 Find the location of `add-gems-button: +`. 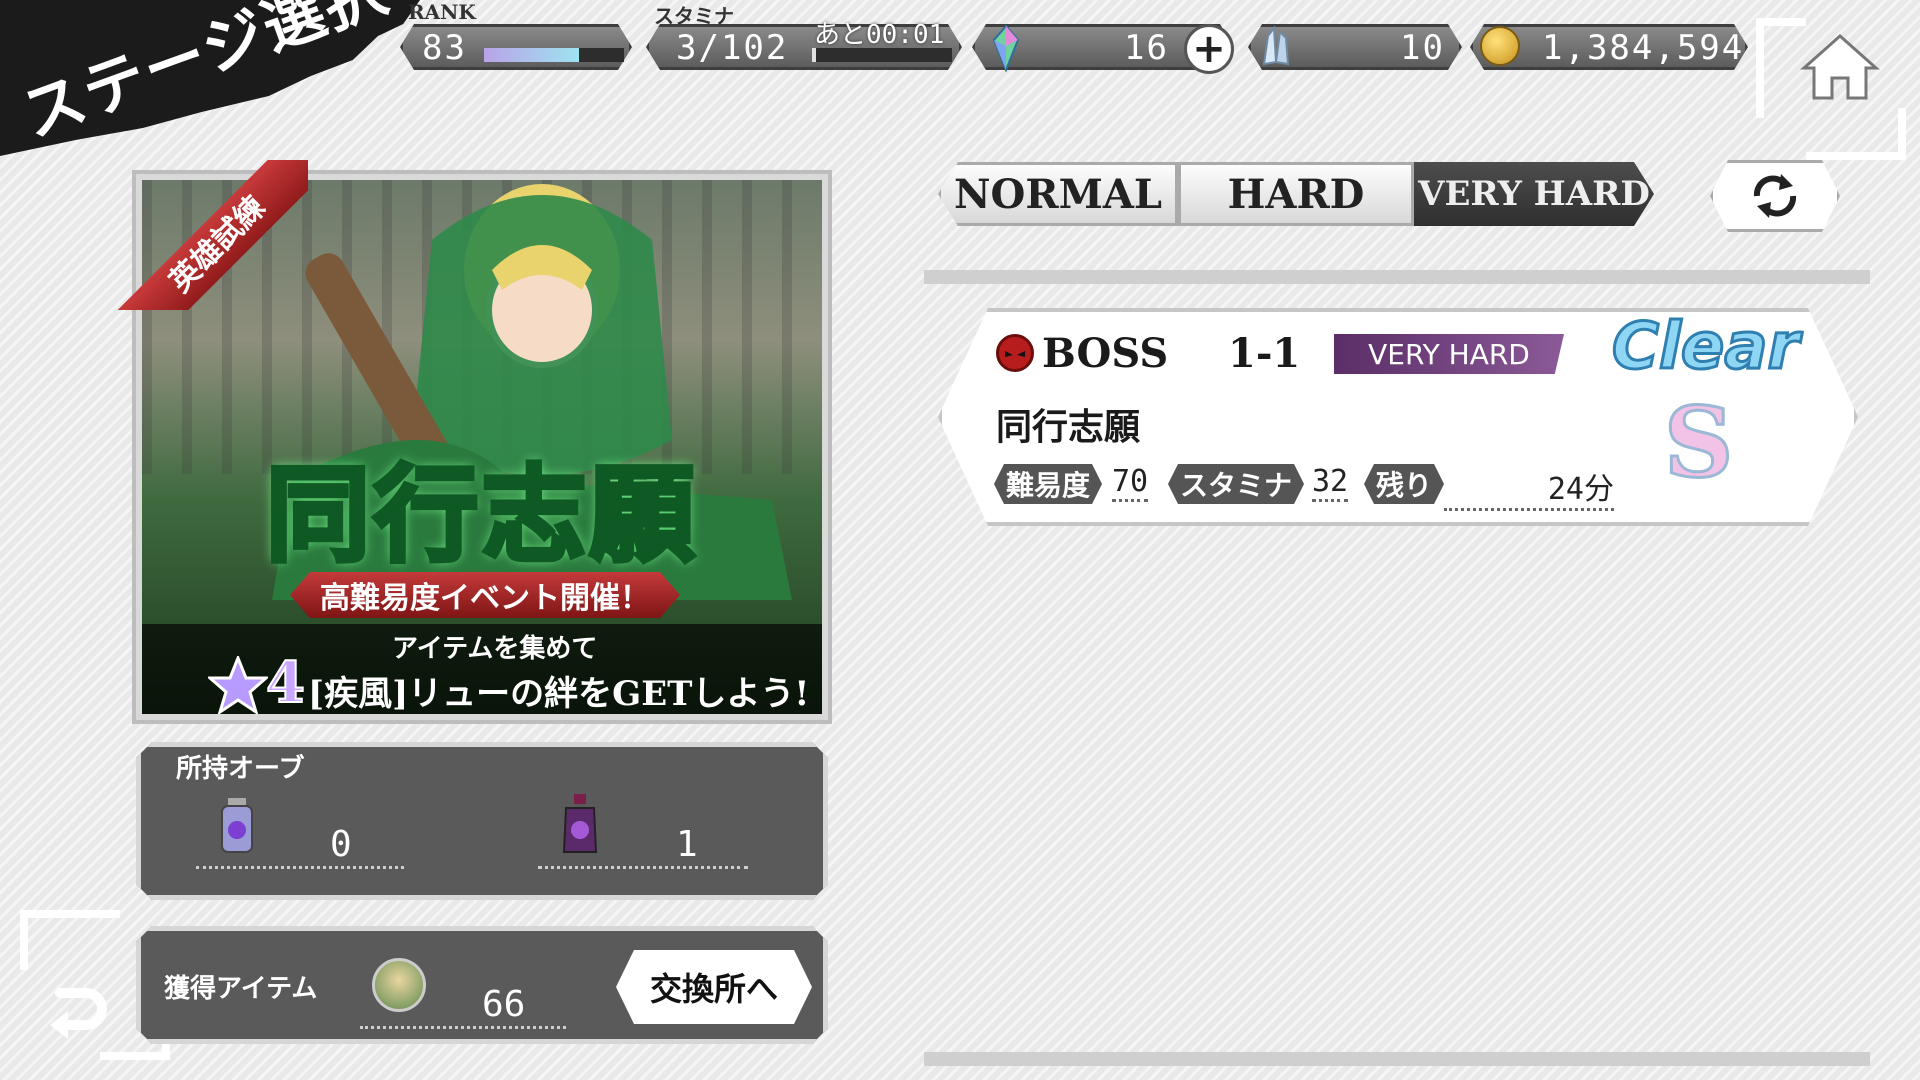

add-gems-button: + is located at coordinates (1209, 49).